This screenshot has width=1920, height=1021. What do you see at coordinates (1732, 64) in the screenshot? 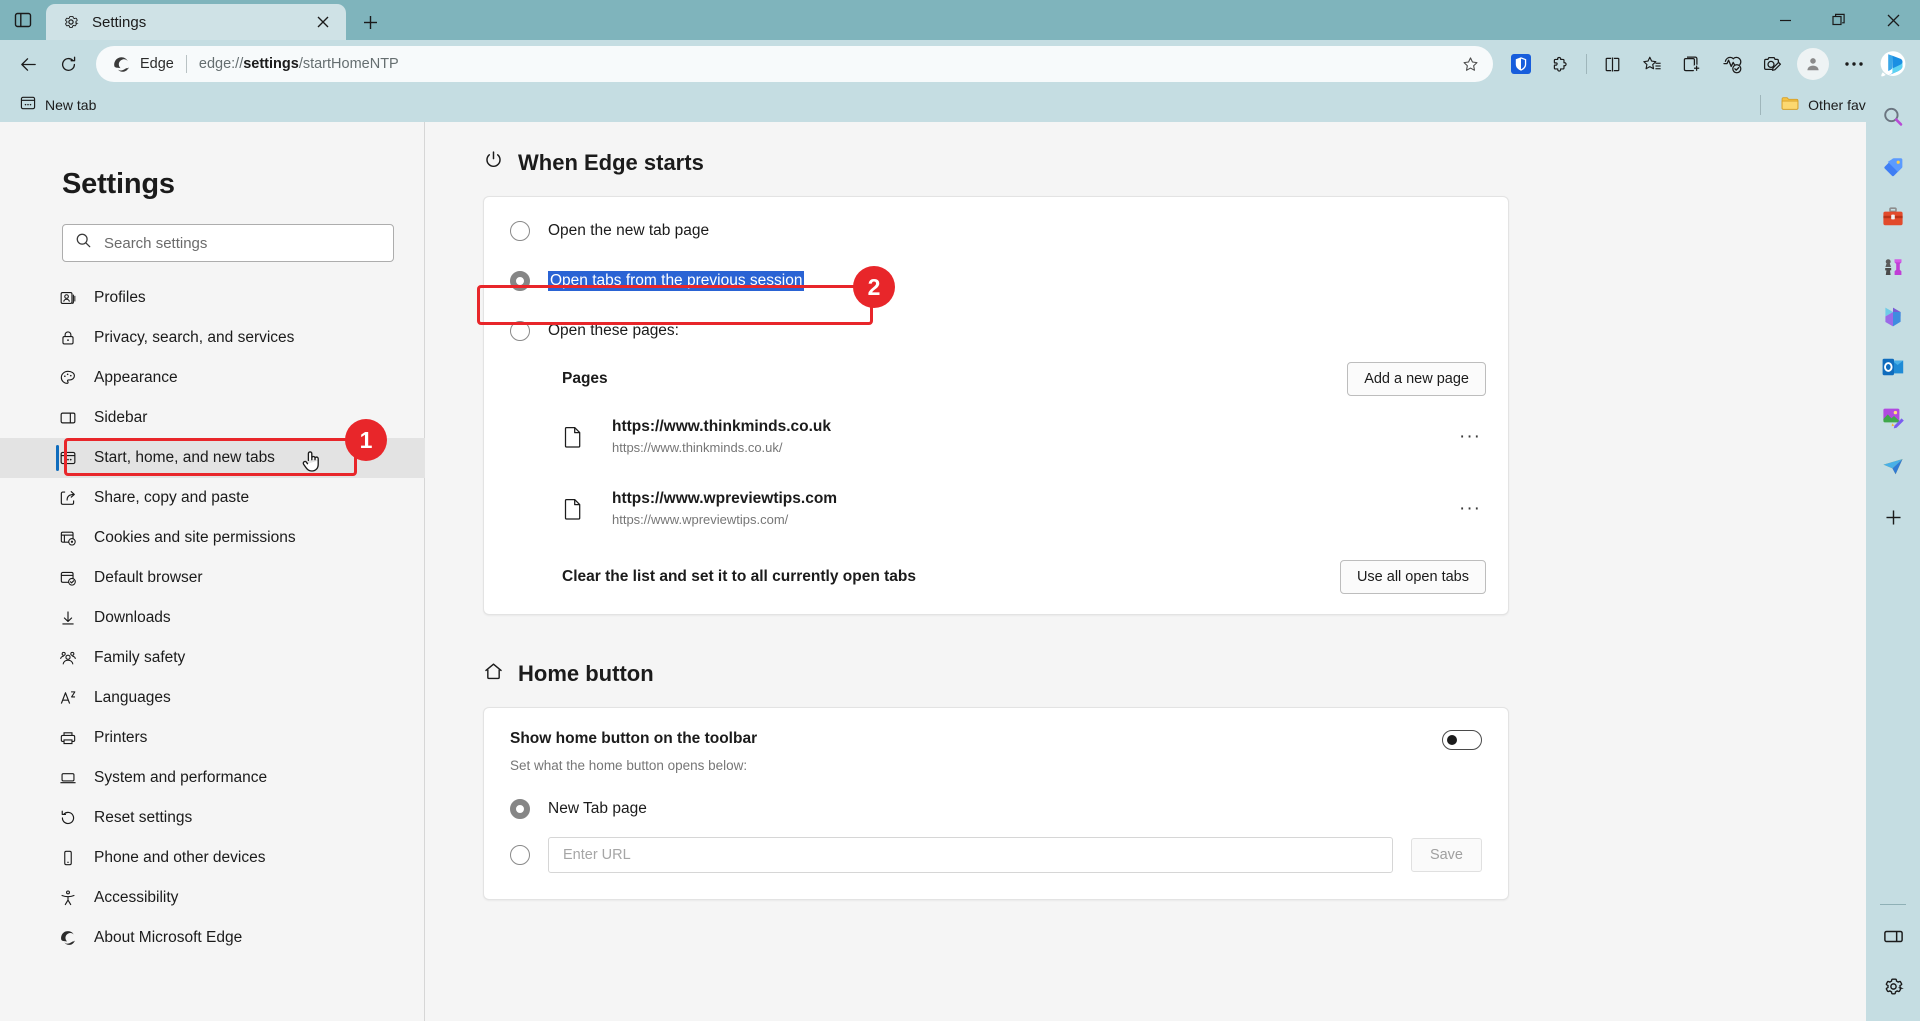
I see `browser-essentials-icon` at bounding box center [1732, 64].